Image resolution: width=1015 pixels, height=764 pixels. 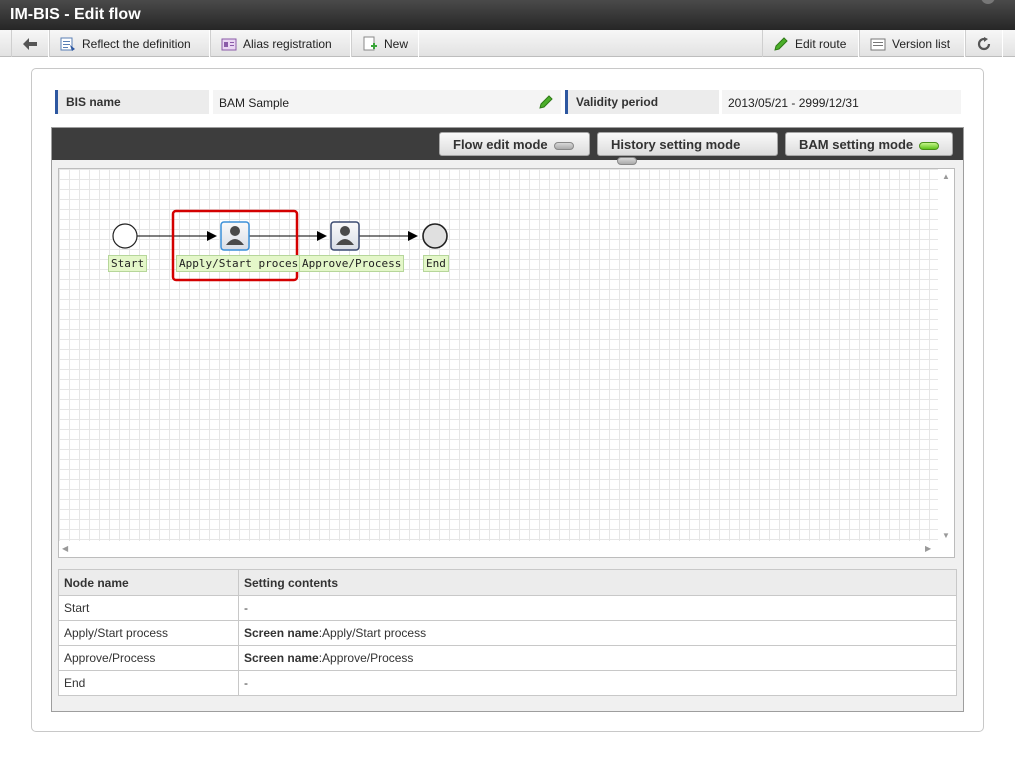 I want to click on start-node-label: Start, so click(x=128, y=263).